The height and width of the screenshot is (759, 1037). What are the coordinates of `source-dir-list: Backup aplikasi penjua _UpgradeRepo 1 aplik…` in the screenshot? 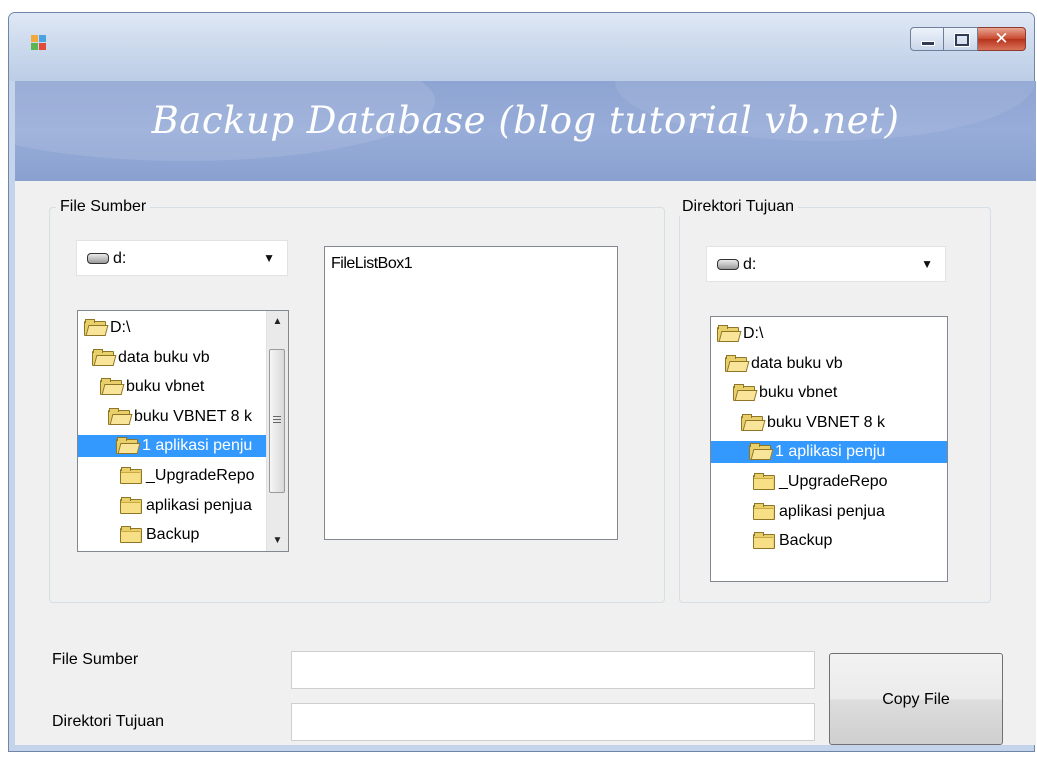 It's located at (183, 431).